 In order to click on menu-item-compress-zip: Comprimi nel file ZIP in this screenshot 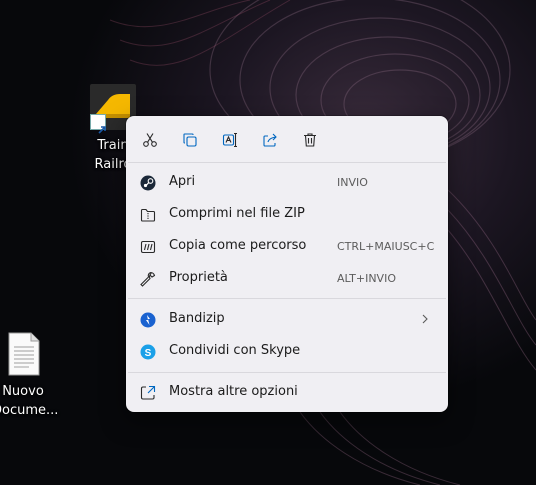, I will do `click(287, 215)`.